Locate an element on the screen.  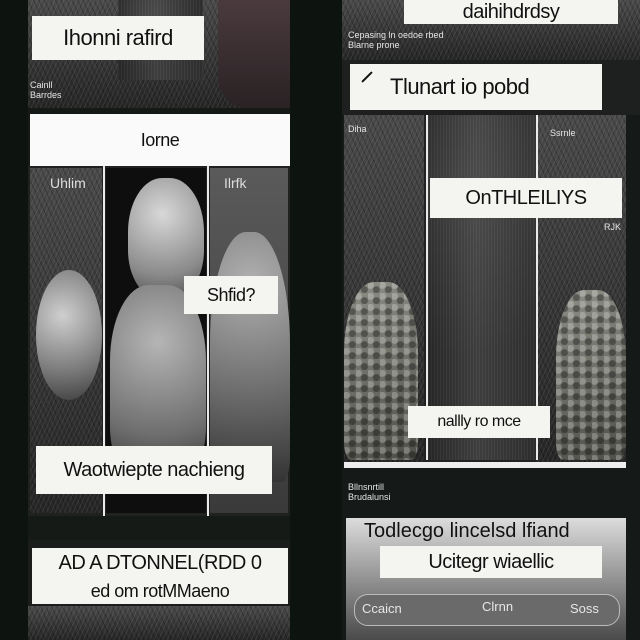
left-strip-right-caption: Ilrfk is located at coordinates (235, 183).